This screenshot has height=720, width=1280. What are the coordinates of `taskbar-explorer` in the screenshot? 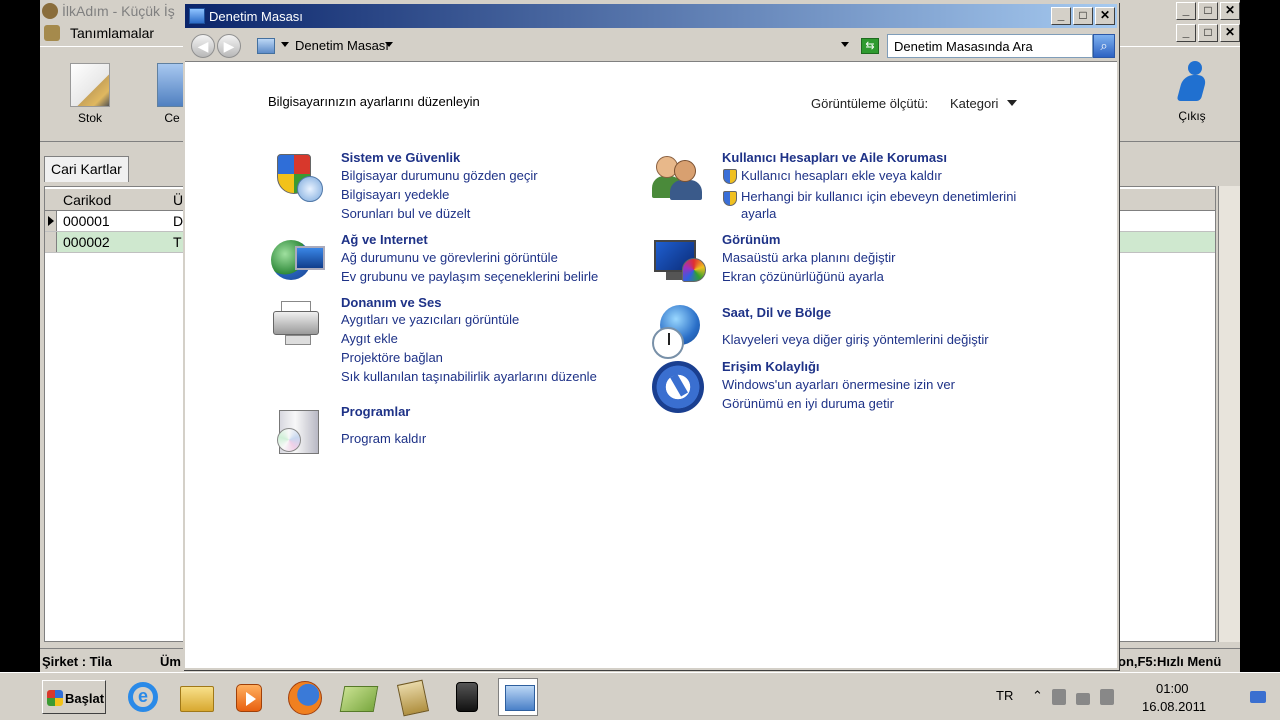 It's located at (196, 697).